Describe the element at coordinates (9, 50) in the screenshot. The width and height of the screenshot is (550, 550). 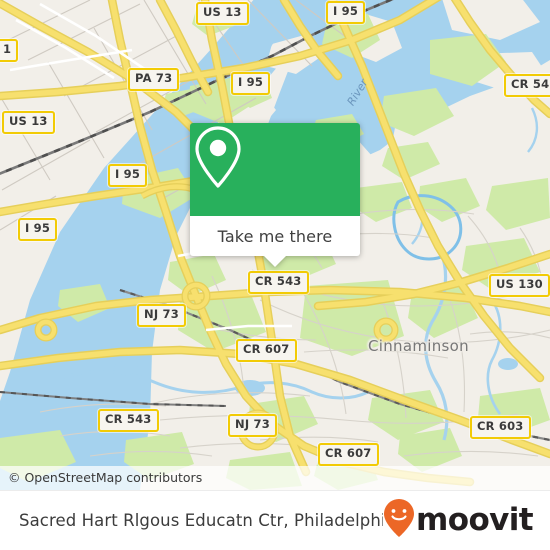
I see `road-shield: 1` at that location.